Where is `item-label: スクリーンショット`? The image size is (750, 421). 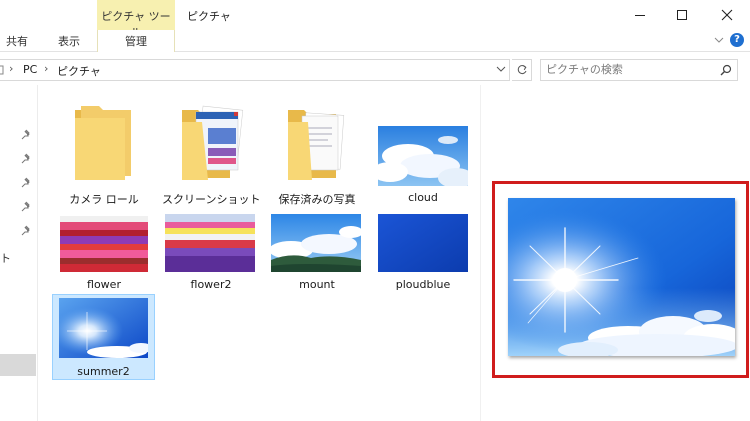 item-label: スクリーンショット is located at coordinates (211, 199).